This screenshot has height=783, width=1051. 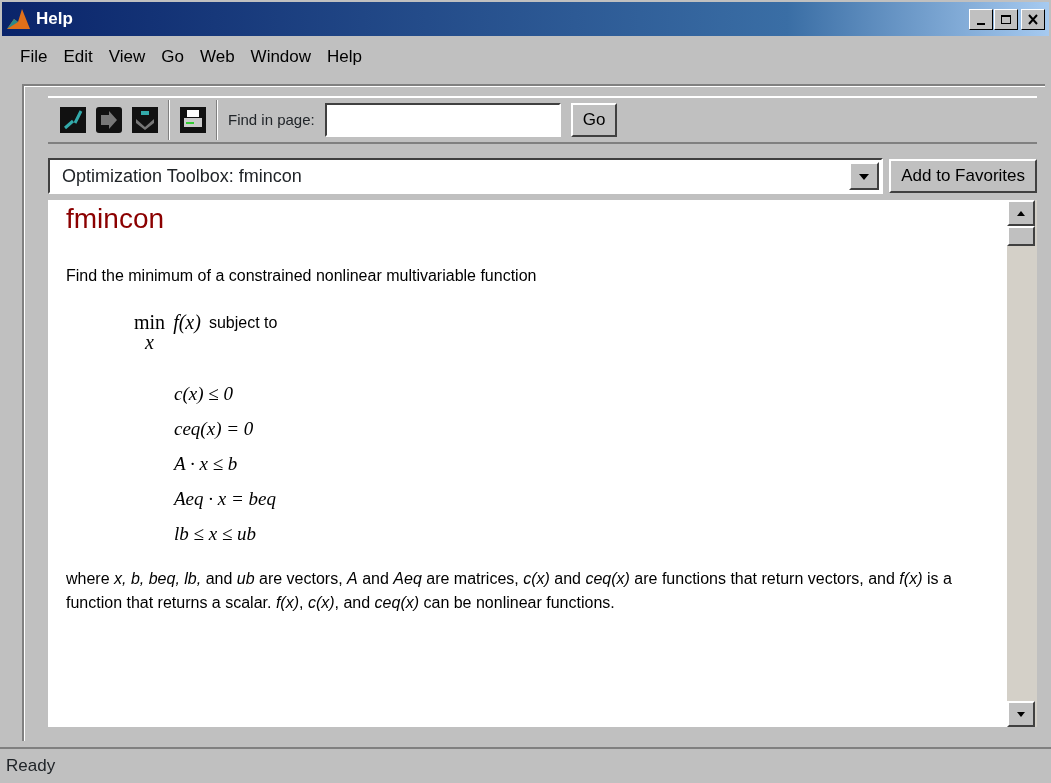 I want to click on window-title: Help, so click(x=54, y=19).